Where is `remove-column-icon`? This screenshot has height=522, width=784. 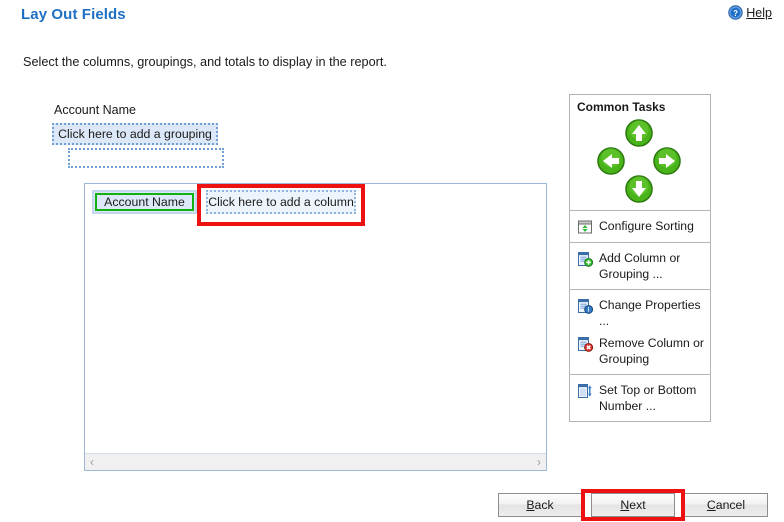
remove-column-icon is located at coordinates (585, 344).